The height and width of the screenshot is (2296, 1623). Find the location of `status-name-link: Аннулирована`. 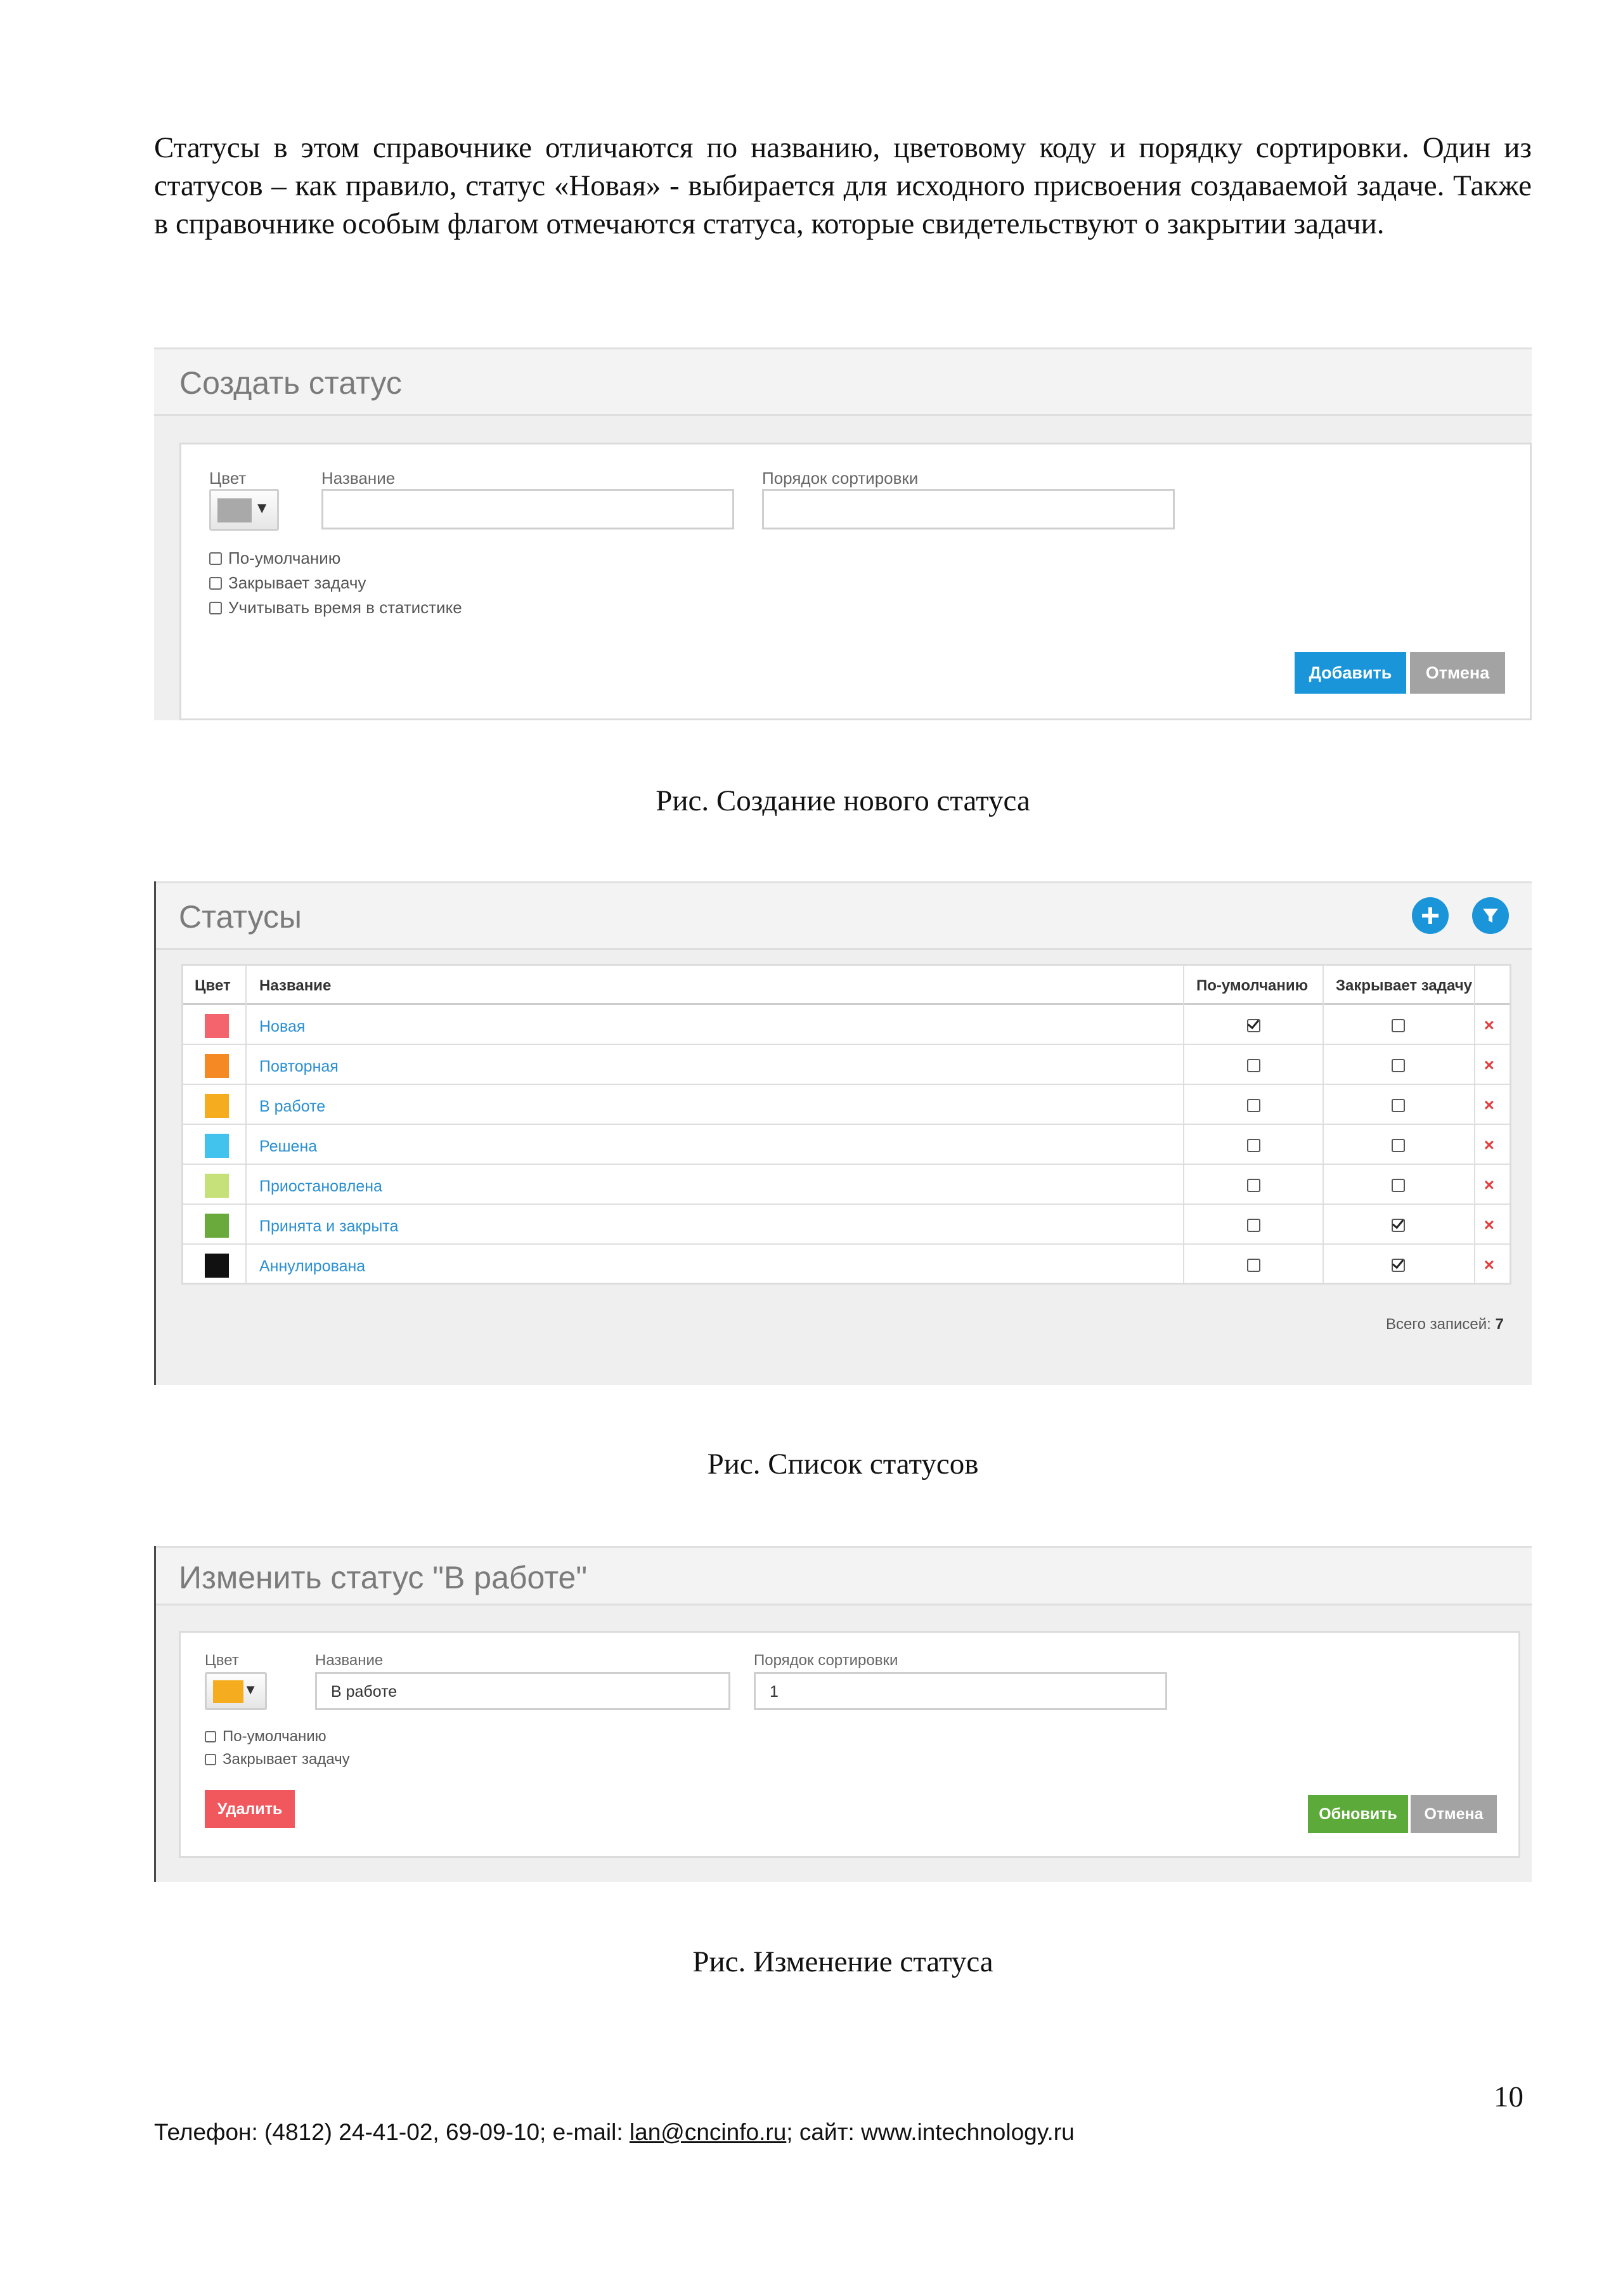

status-name-link: Аннулирована is located at coordinates (312, 1266).